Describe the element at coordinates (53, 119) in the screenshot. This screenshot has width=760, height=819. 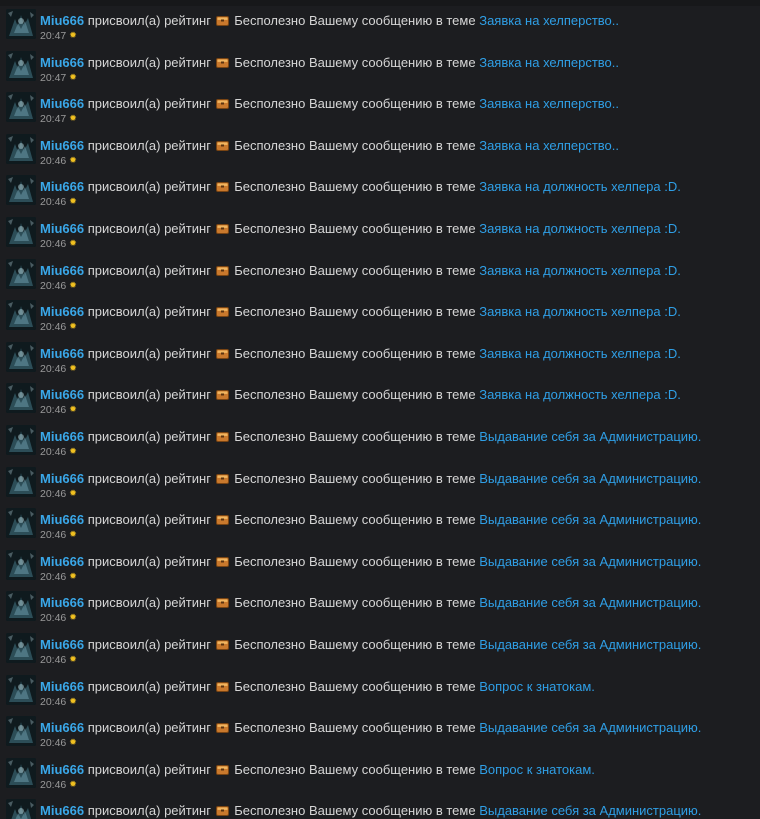
I see `timestamp: 20:47` at that location.